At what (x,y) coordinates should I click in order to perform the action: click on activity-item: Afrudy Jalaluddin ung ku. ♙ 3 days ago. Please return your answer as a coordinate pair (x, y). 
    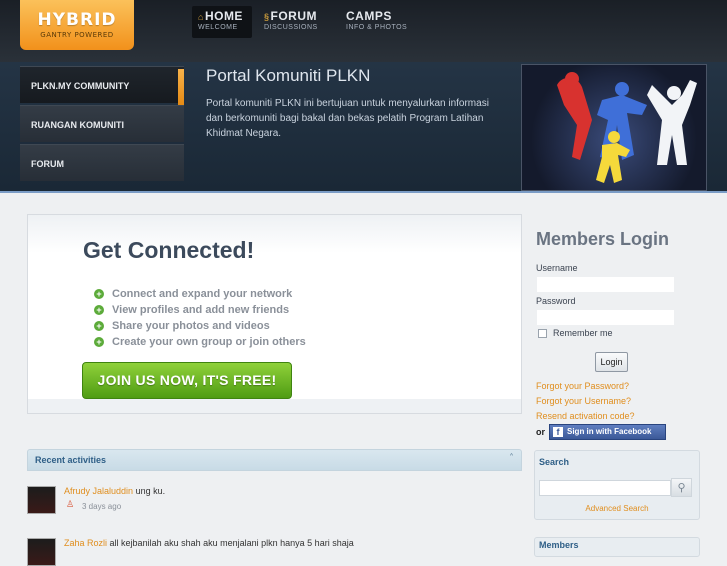
    Looking at the image, I should click on (274, 501).